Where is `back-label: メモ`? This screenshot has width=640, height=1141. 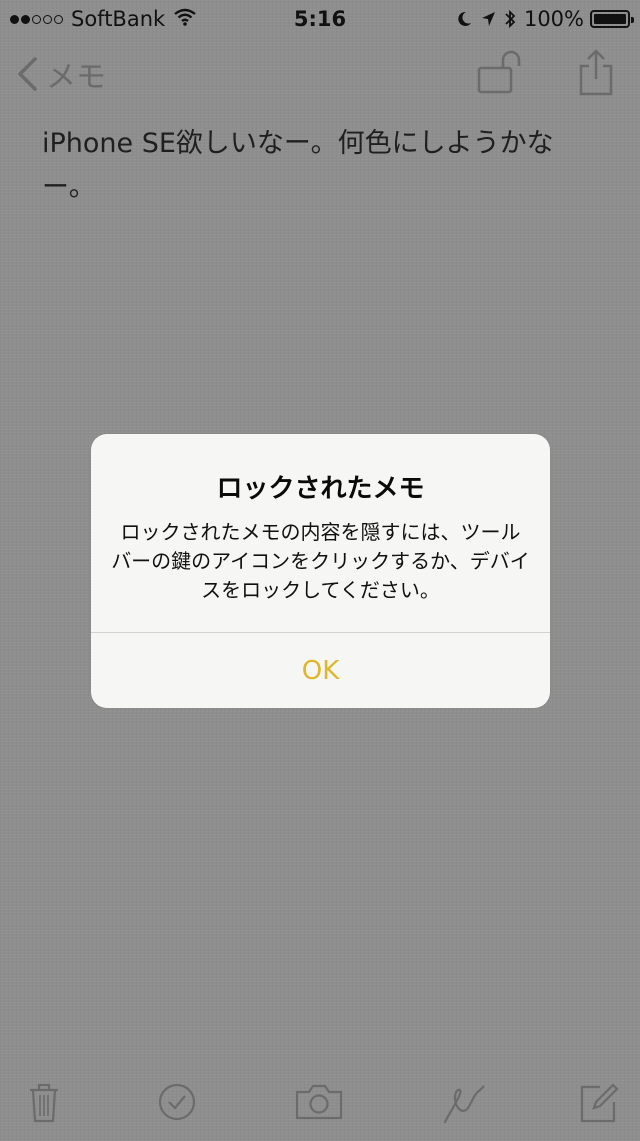
back-label: メモ is located at coordinates (76, 77).